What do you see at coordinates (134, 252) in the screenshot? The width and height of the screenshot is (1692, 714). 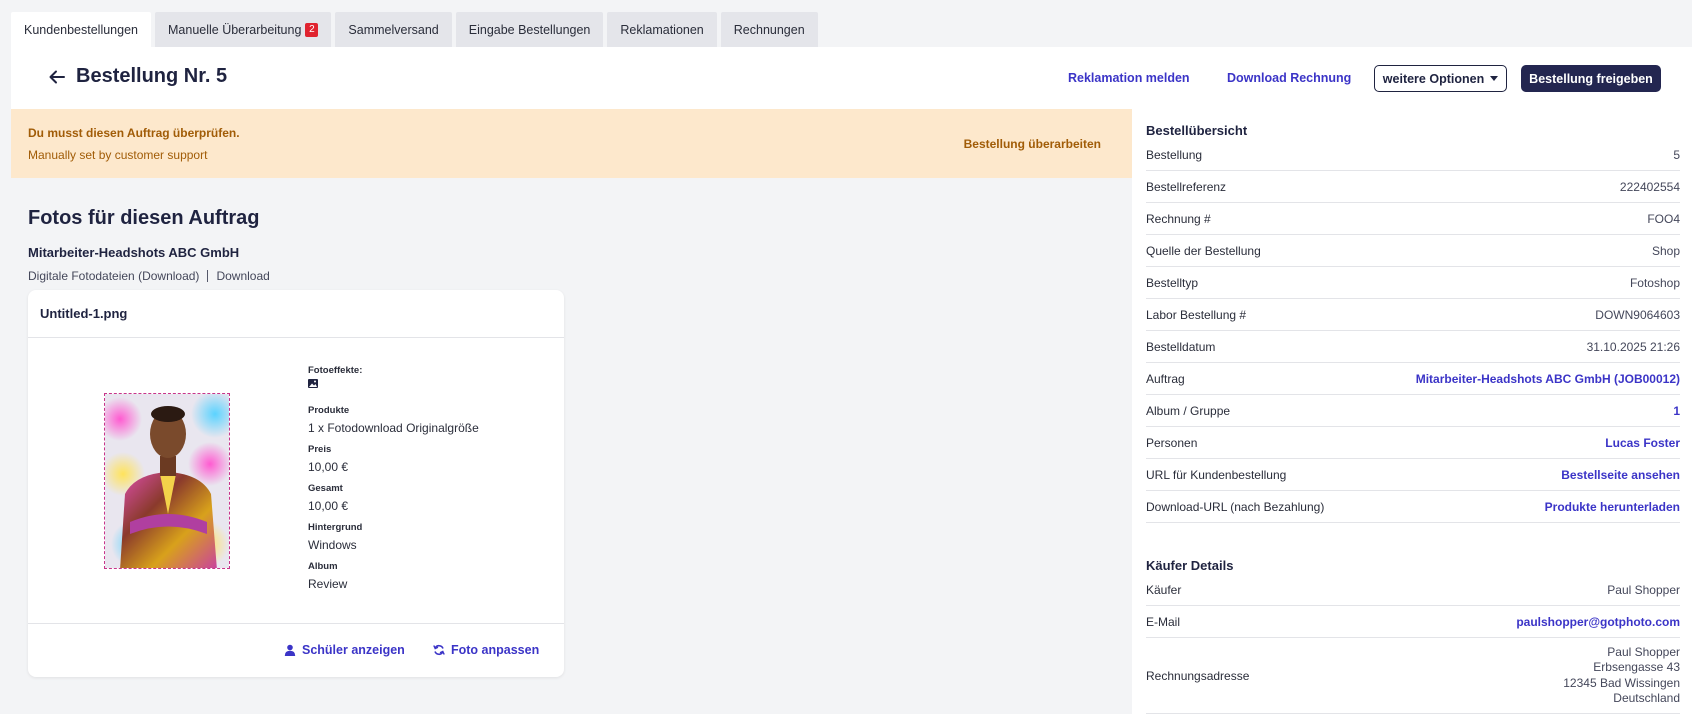 I see `job-name: Mitarbeiter-Headshots ABC GmbH` at bounding box center [134, 252].